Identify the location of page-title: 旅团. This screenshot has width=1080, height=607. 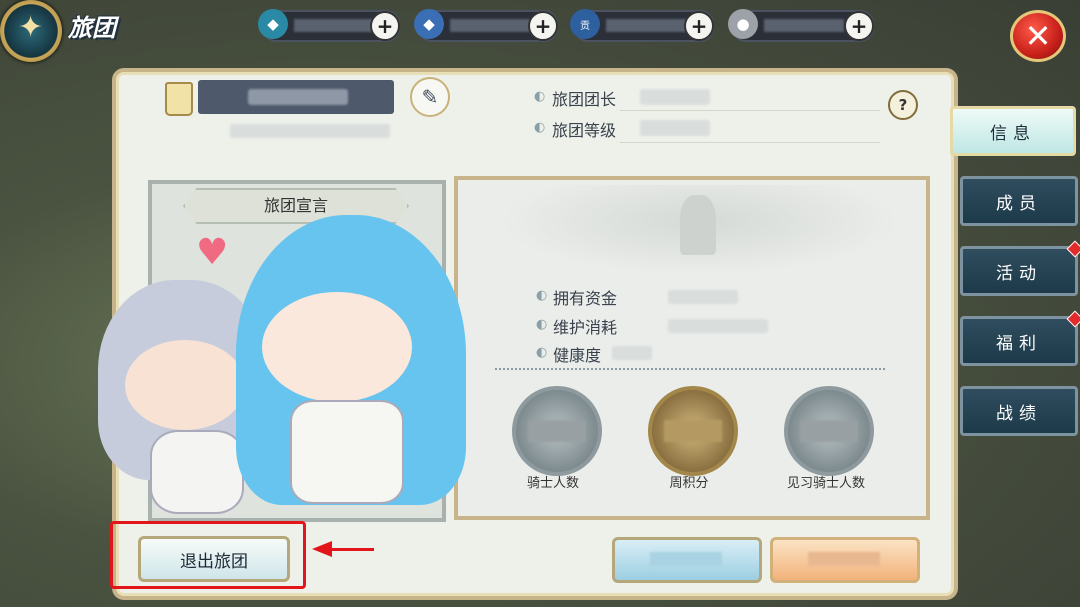
(92, 28).